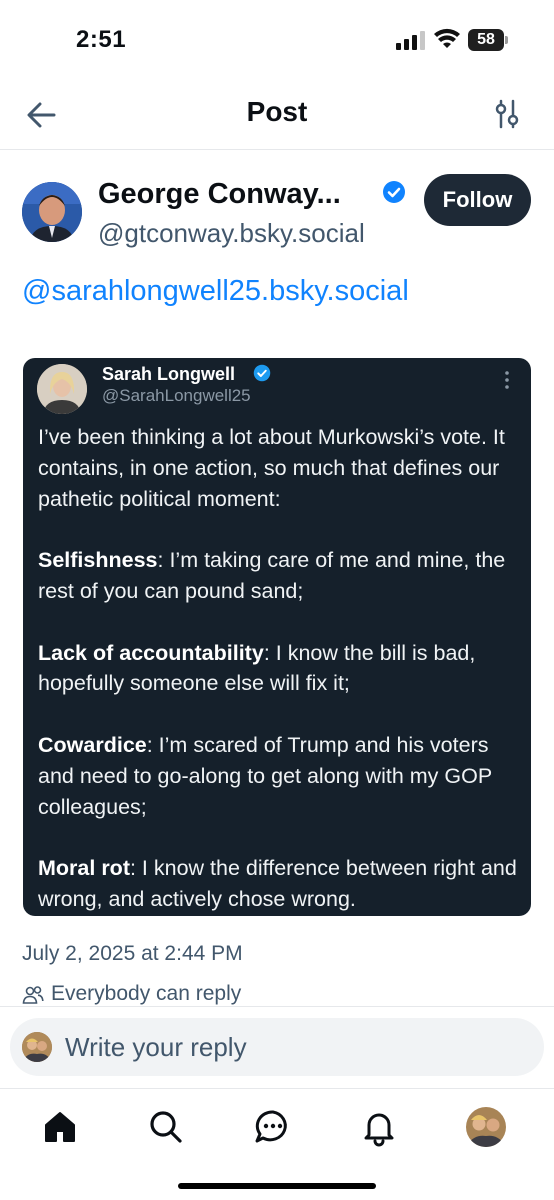 Image resolution: width=554 pixels, height=1200 pixels. Describe the element at coordinates (410, 40) in the screenshot. I see `cellular-signal-icon` at that location.